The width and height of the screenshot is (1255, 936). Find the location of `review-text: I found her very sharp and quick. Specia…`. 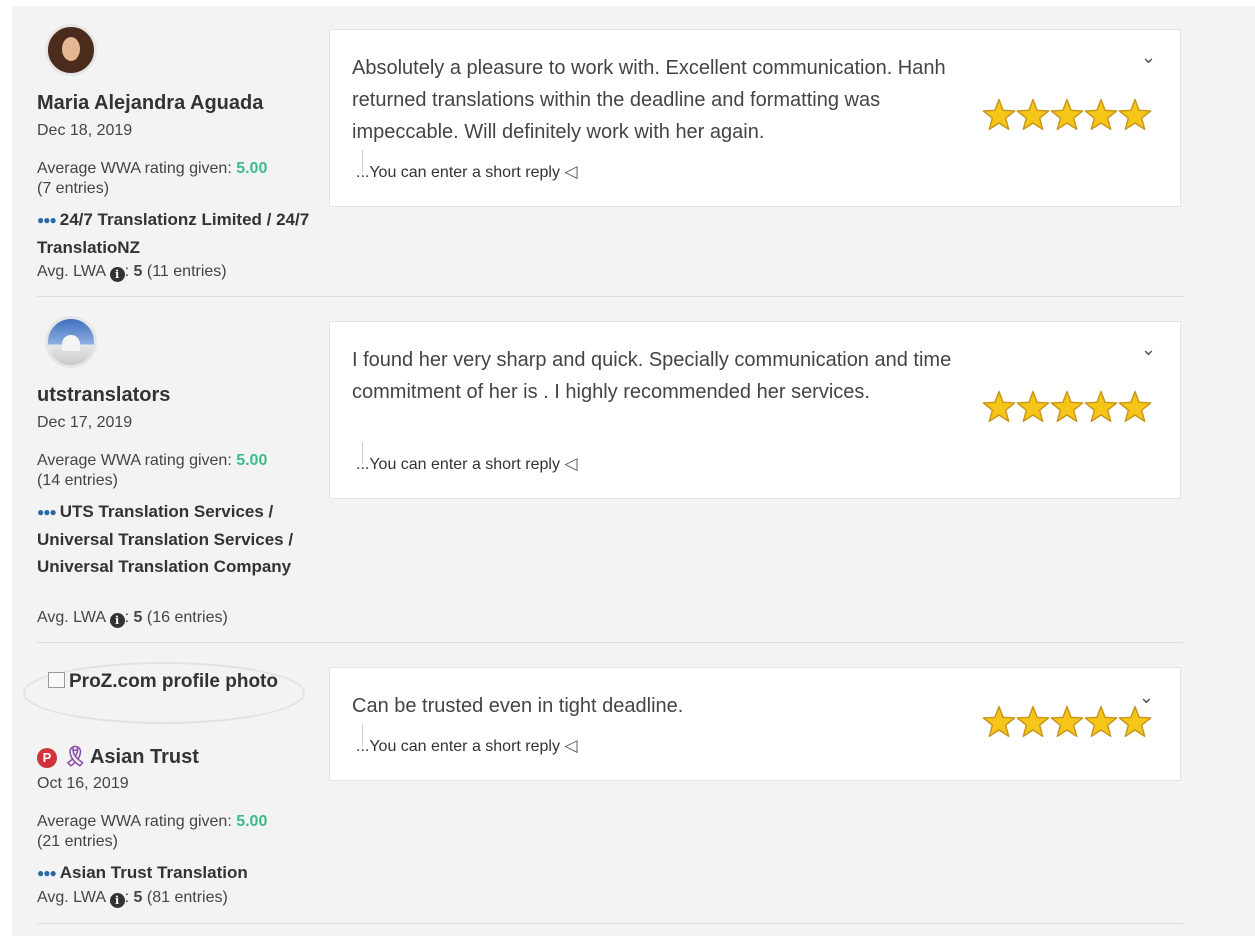

review-text: I found her very sharp and quick. Specia… is located at coordinates (652, 376).